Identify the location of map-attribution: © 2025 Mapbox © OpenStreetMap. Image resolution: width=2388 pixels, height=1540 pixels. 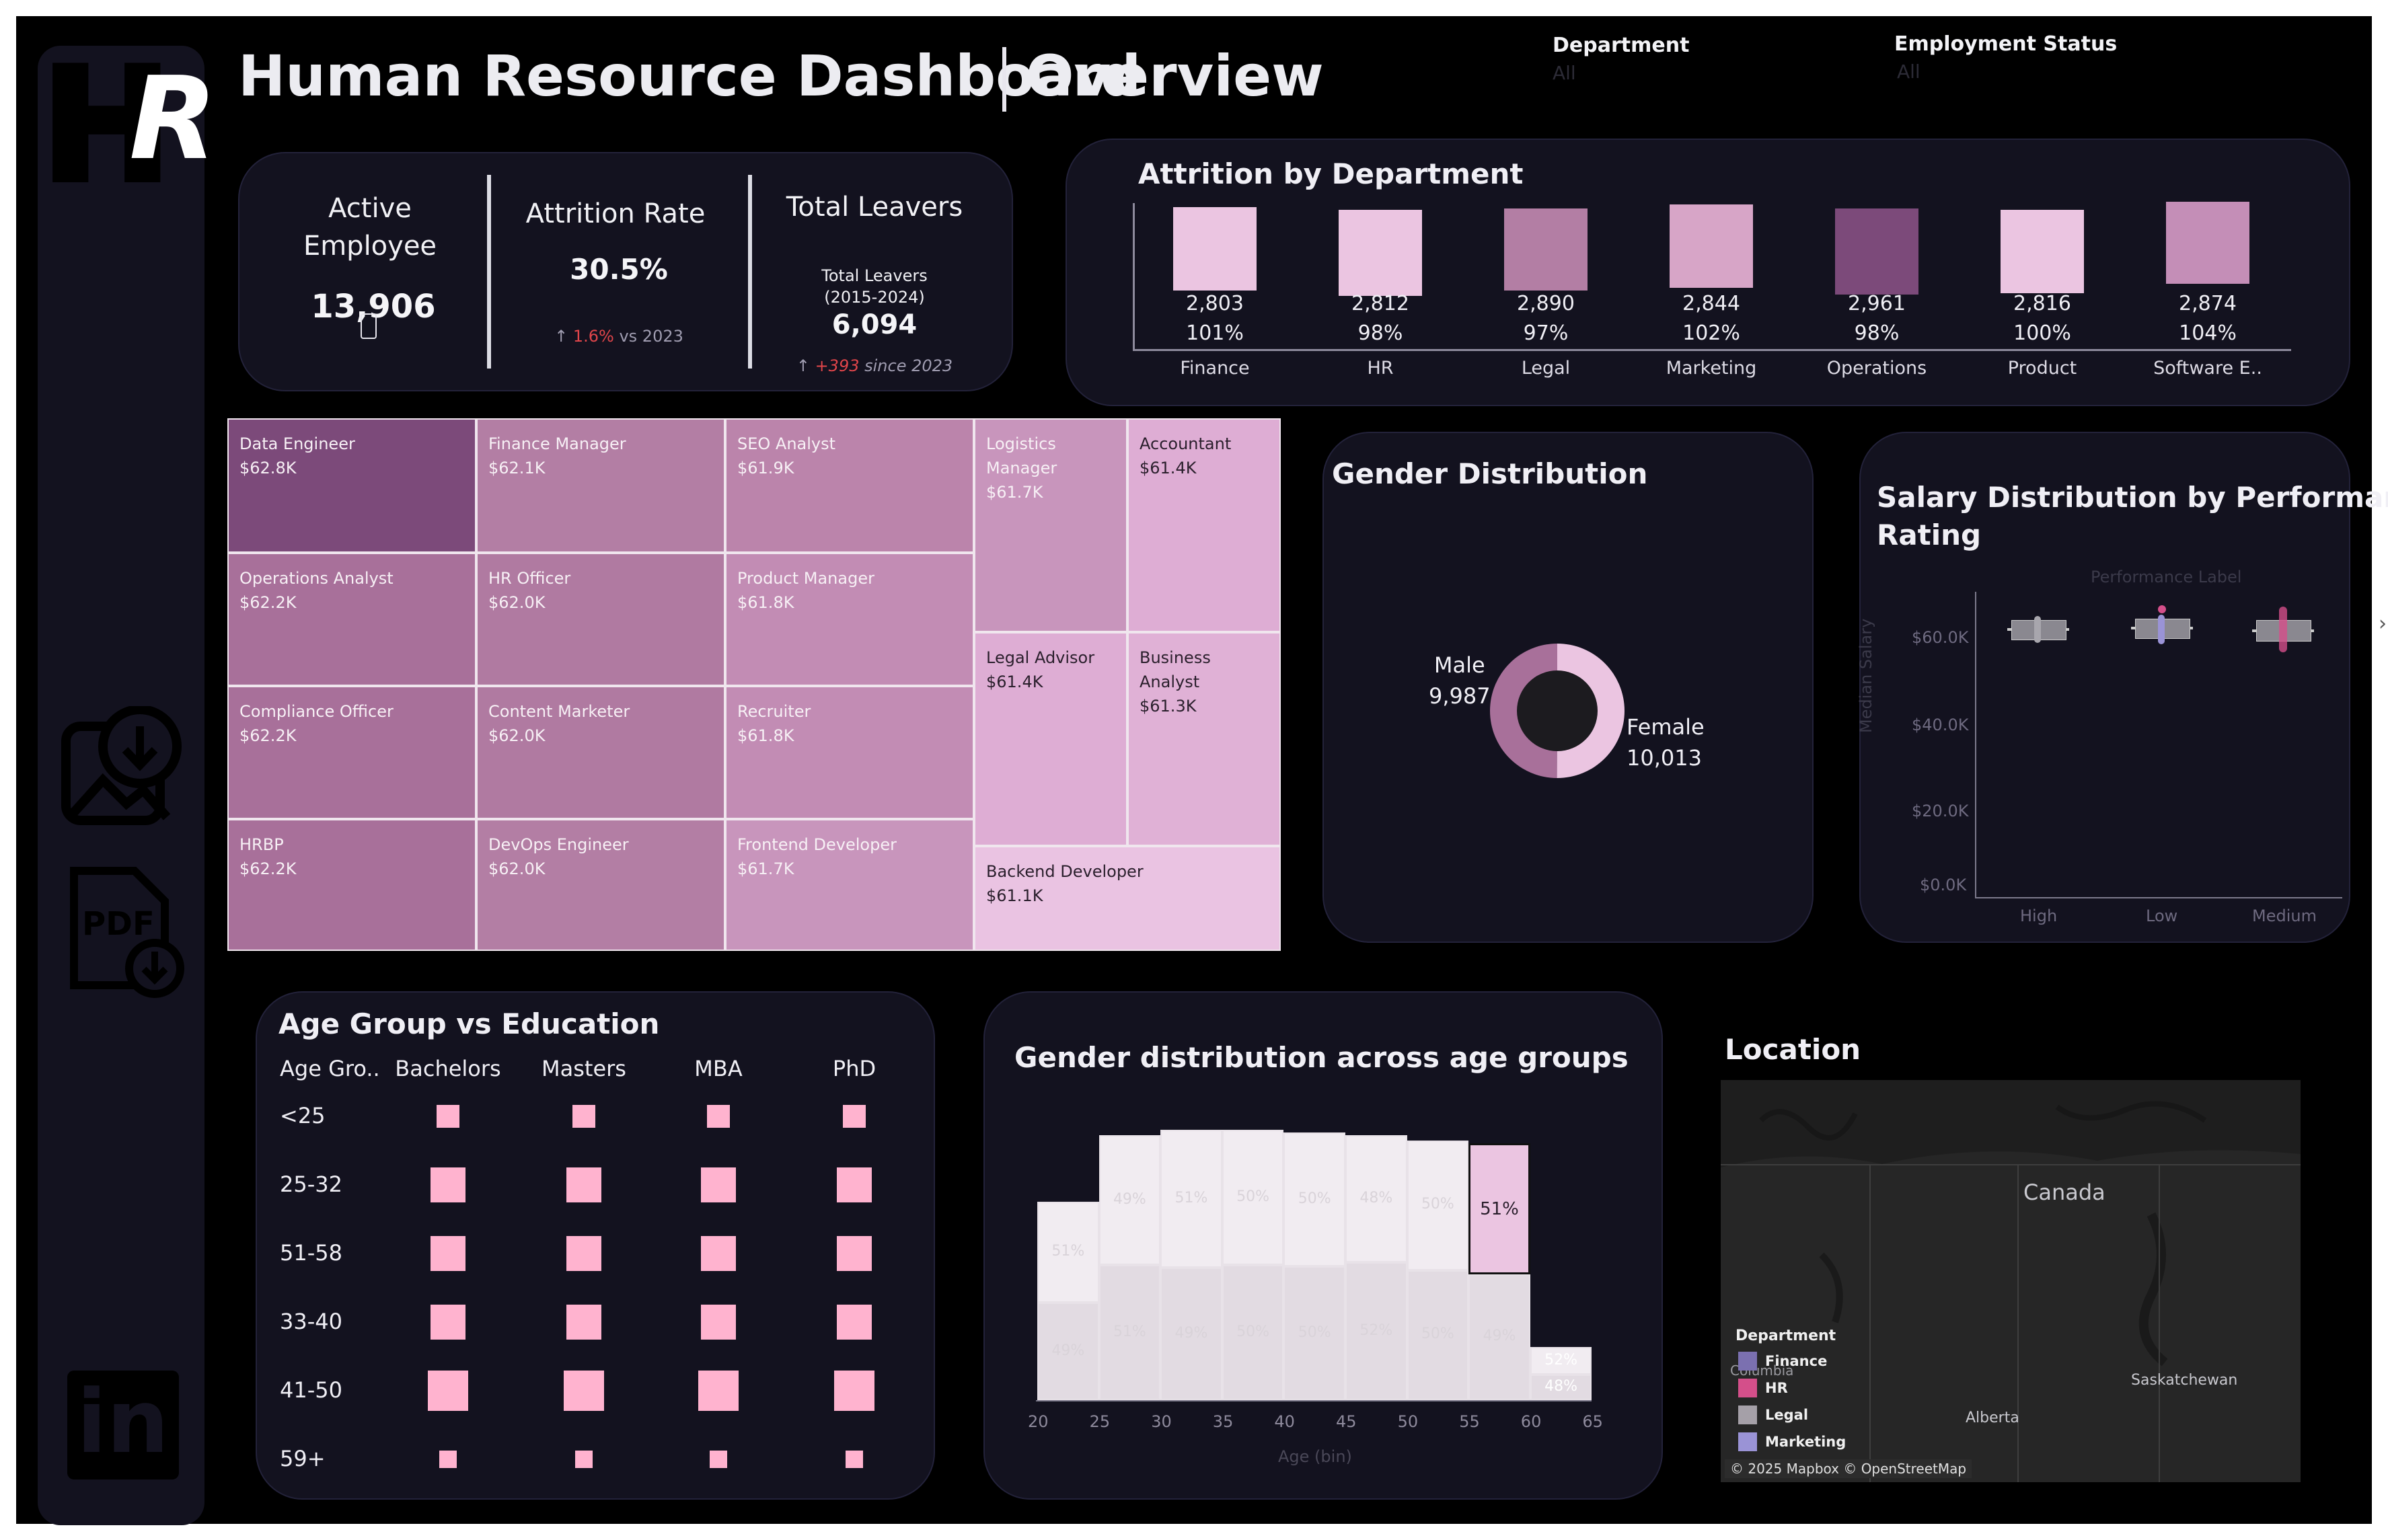
(1849, 1469).